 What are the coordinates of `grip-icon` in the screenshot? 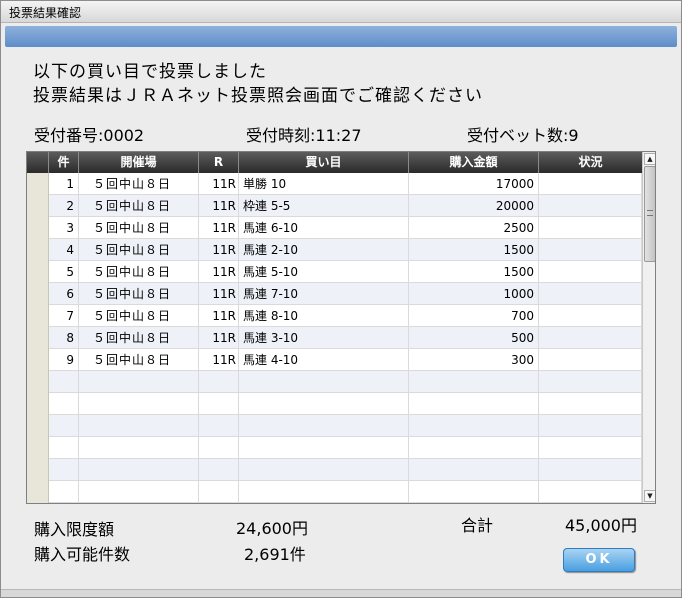 It's located at (650, 213).